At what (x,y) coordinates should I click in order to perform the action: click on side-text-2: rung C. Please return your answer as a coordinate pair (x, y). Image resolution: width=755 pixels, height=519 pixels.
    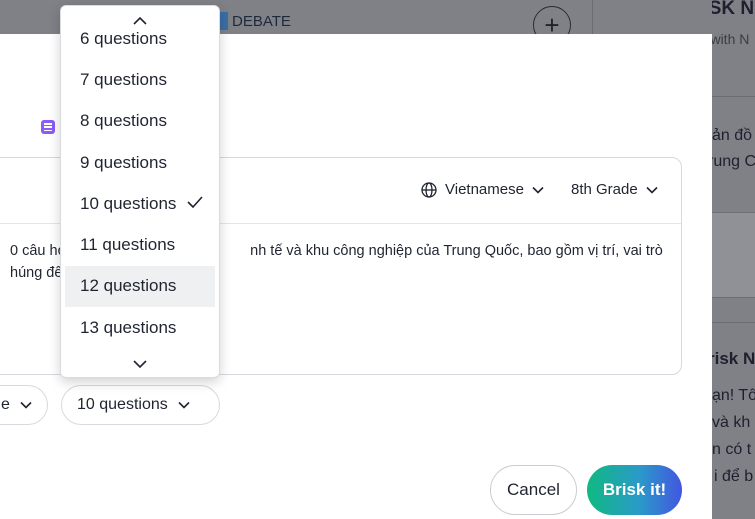
    Looking at the image, I should click on (733, 161).